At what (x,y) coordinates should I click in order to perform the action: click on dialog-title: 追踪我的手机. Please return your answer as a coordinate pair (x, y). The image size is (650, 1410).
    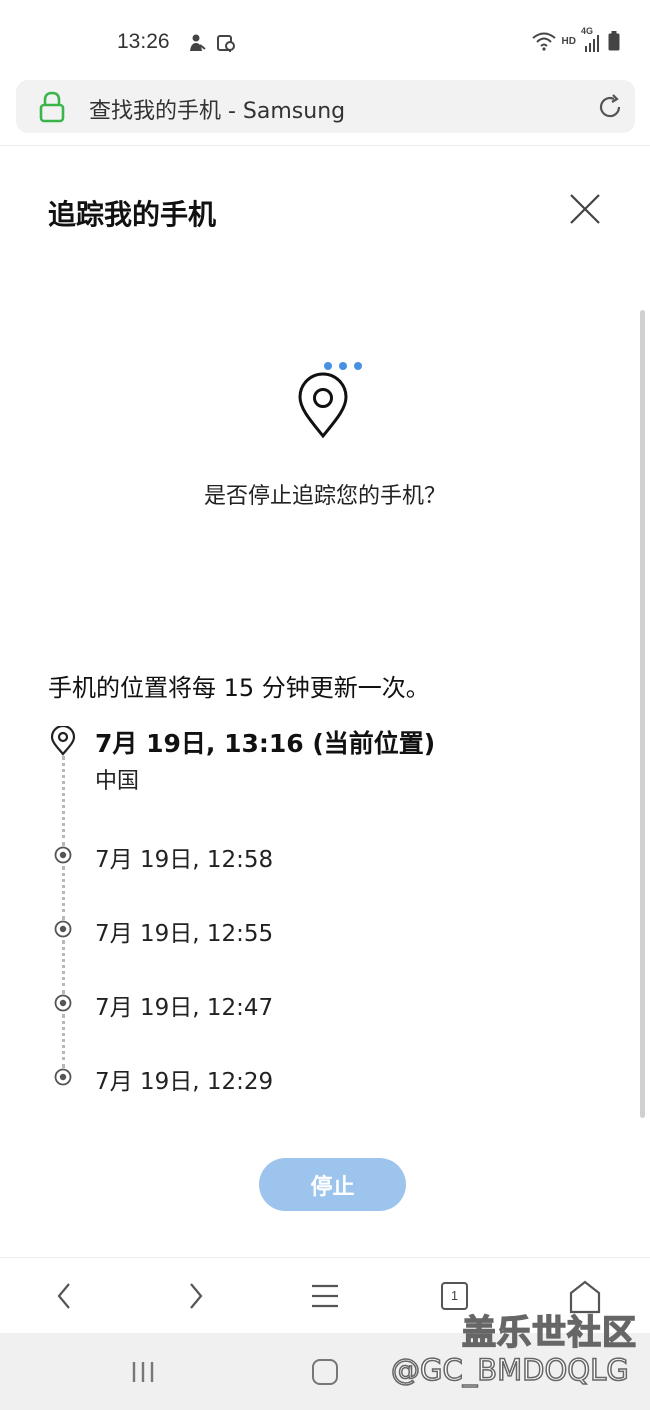
    Looking at the image, I should click on (132, 214).